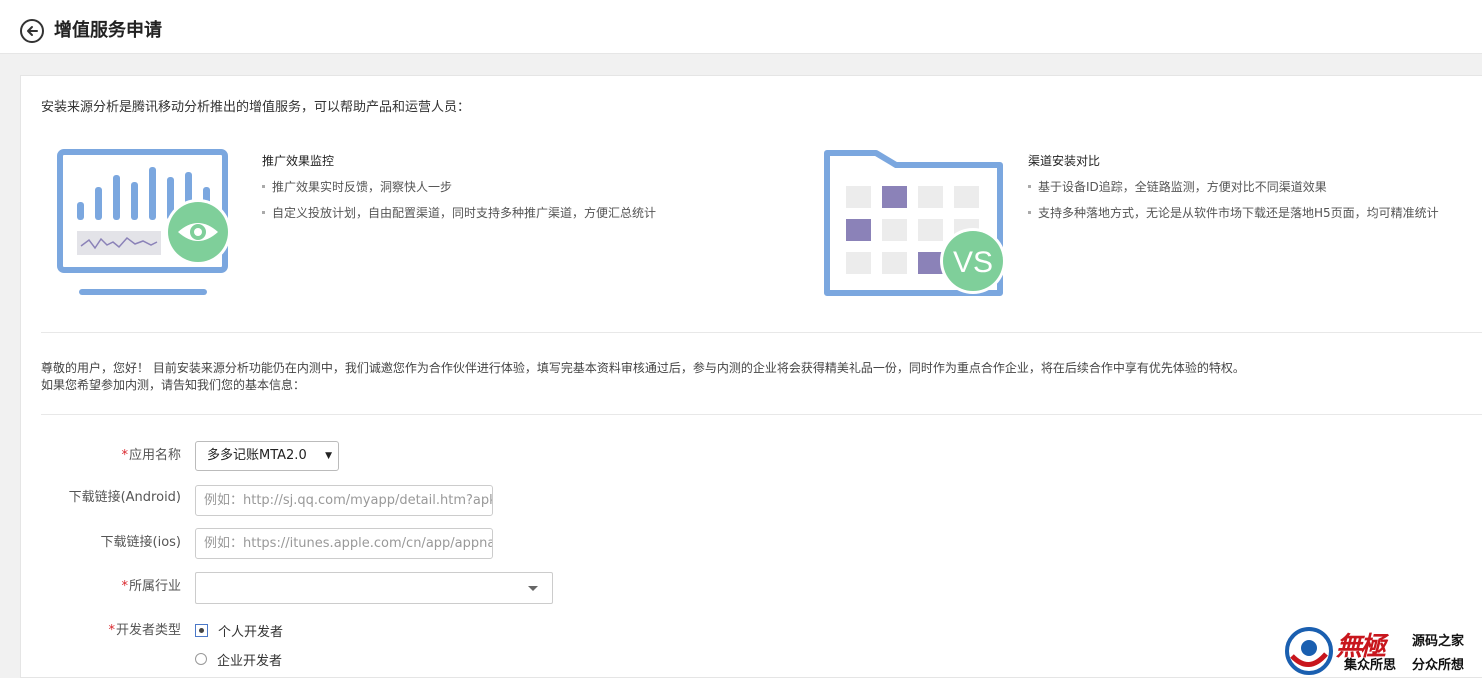 The height and width of the screenshot is (678, 1482). I want to click on back-arrow-icon, so click(32, 31).